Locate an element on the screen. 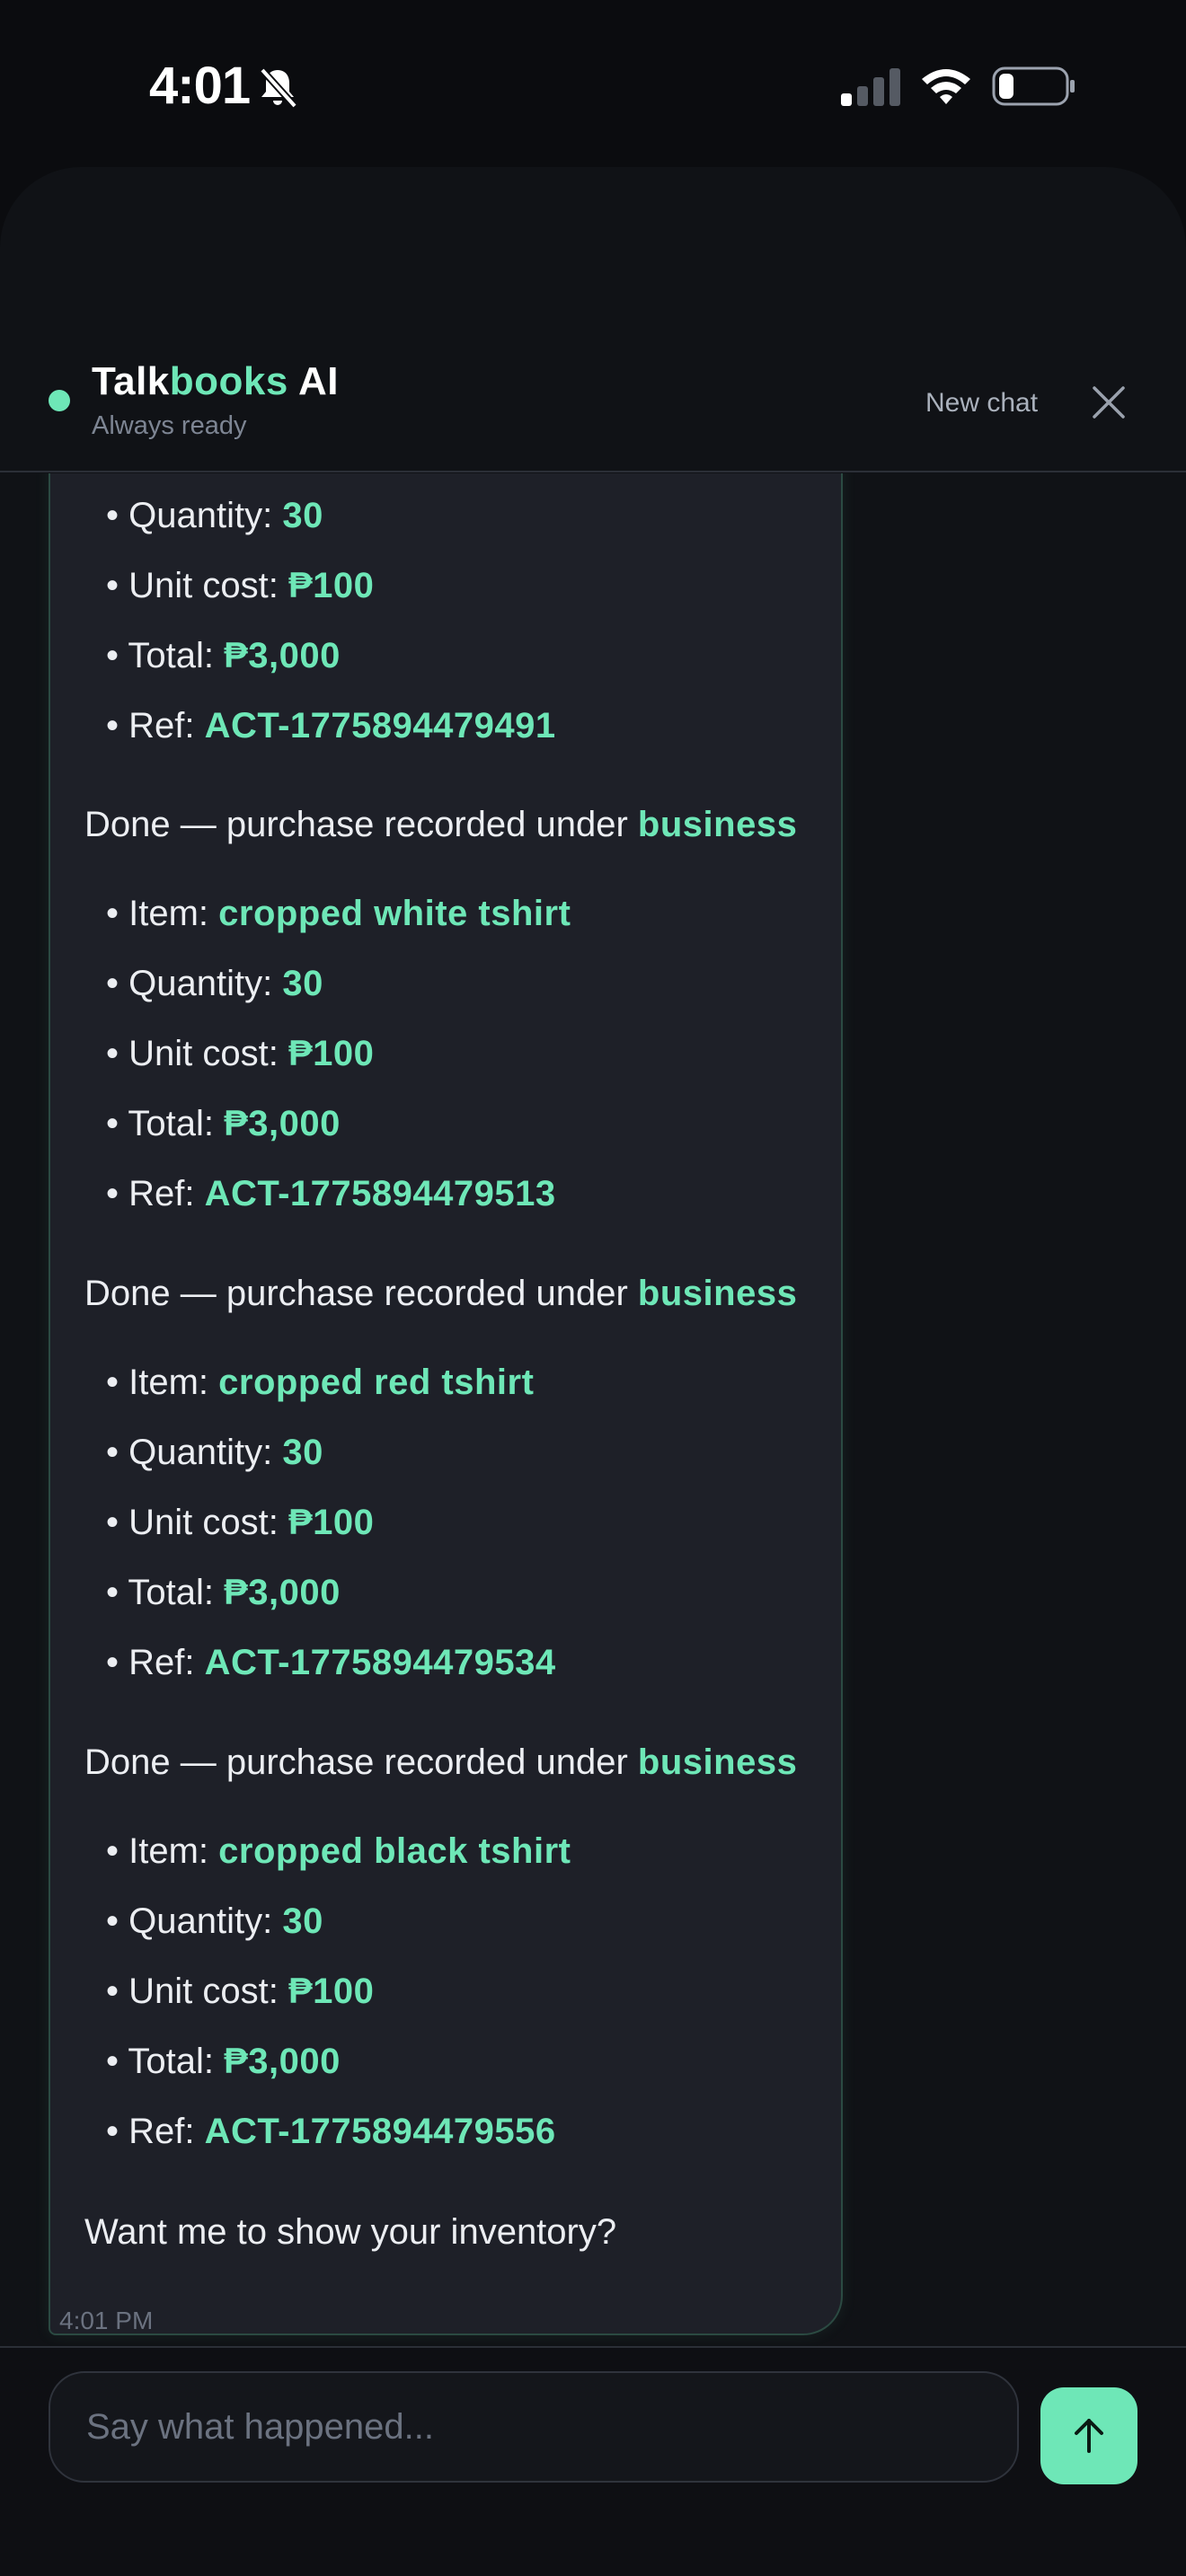 This screenshot has width=1186, height=2576. message-timestamp: 4:01 PM is located at coordinates (106, 2320).